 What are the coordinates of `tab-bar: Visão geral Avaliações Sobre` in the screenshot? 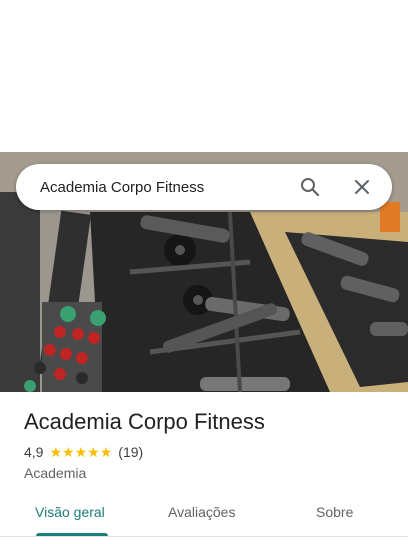 It's located at (204, 514).